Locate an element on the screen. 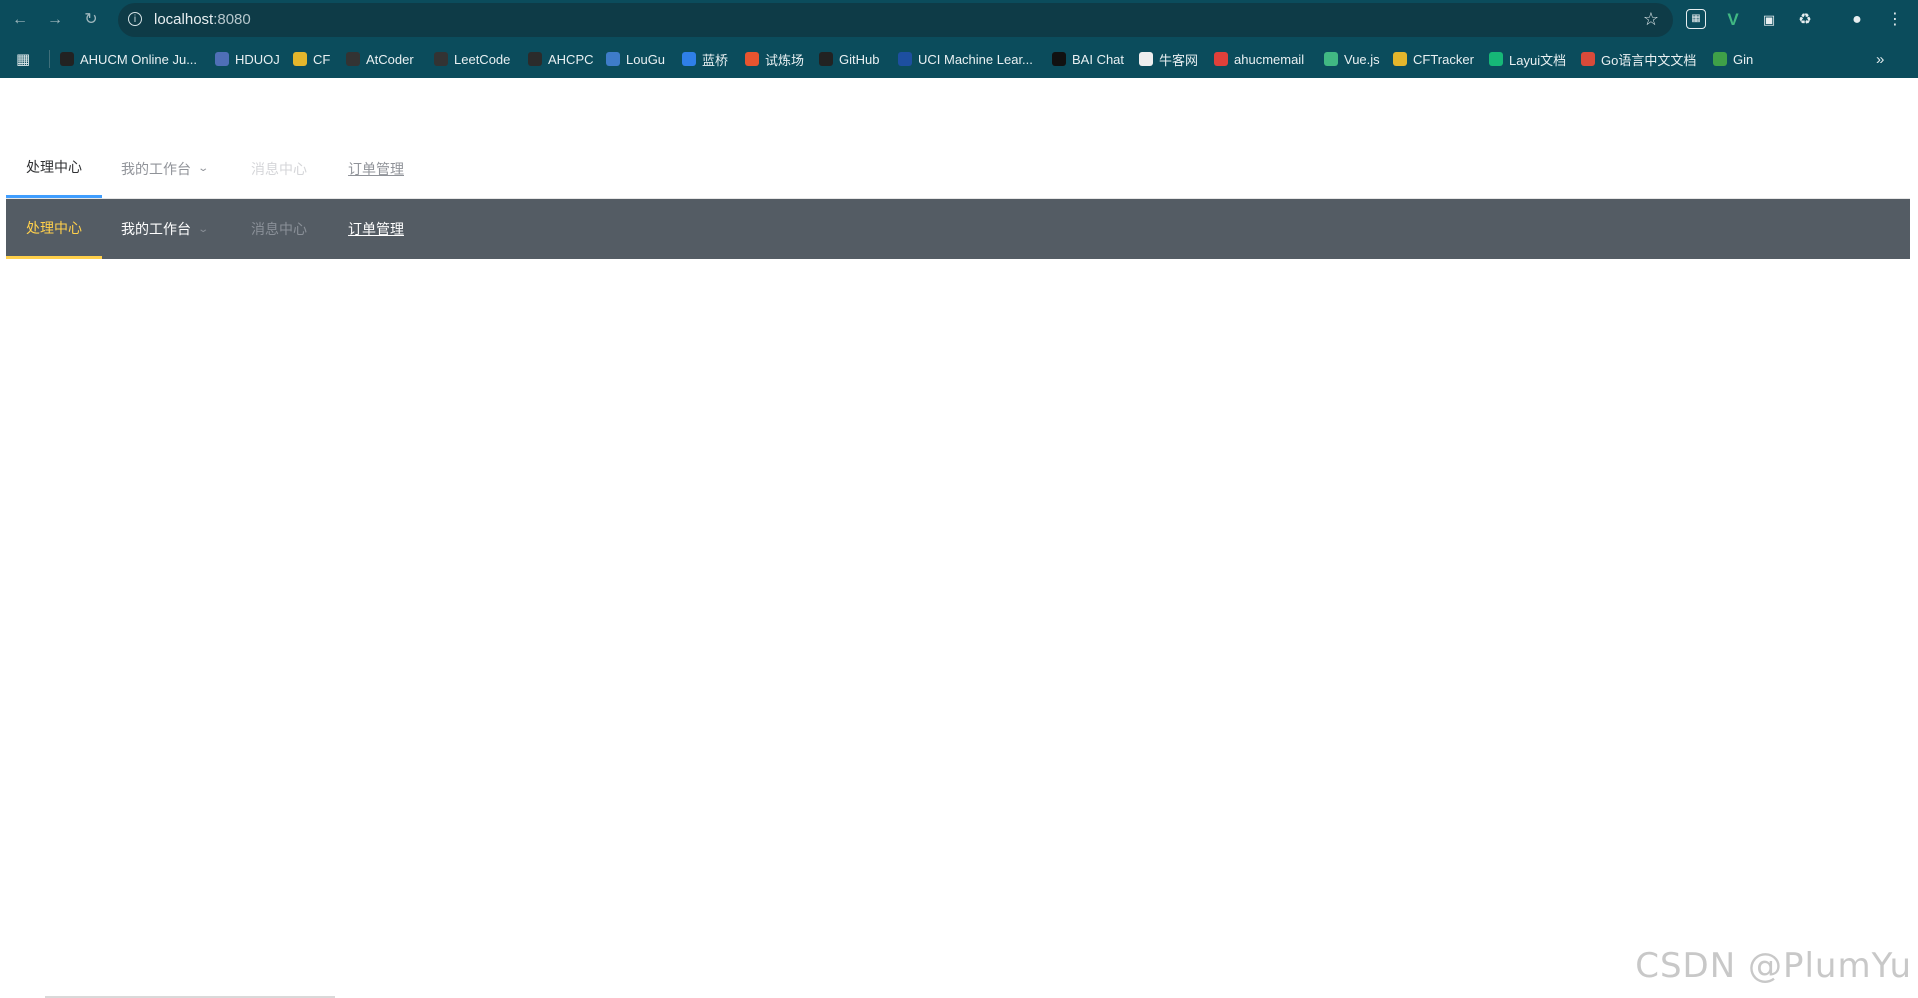 The image size is (1918, 998). bookmark-item: AtCoder is located at coordinates (380, 59).